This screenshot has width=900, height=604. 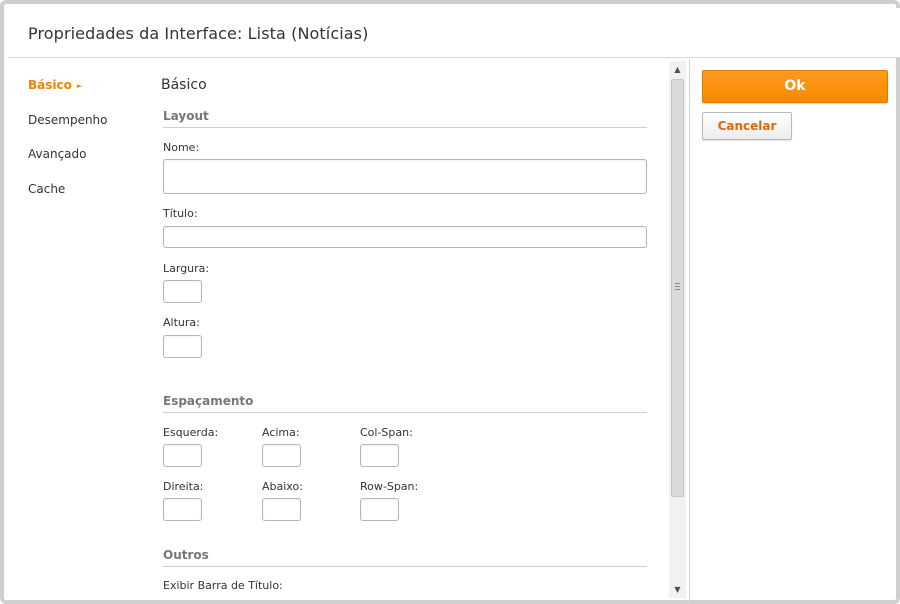 What do you see at coordinates (405, 176) in the screenshot?
I see `name-input` at bounding box center [405, 176].